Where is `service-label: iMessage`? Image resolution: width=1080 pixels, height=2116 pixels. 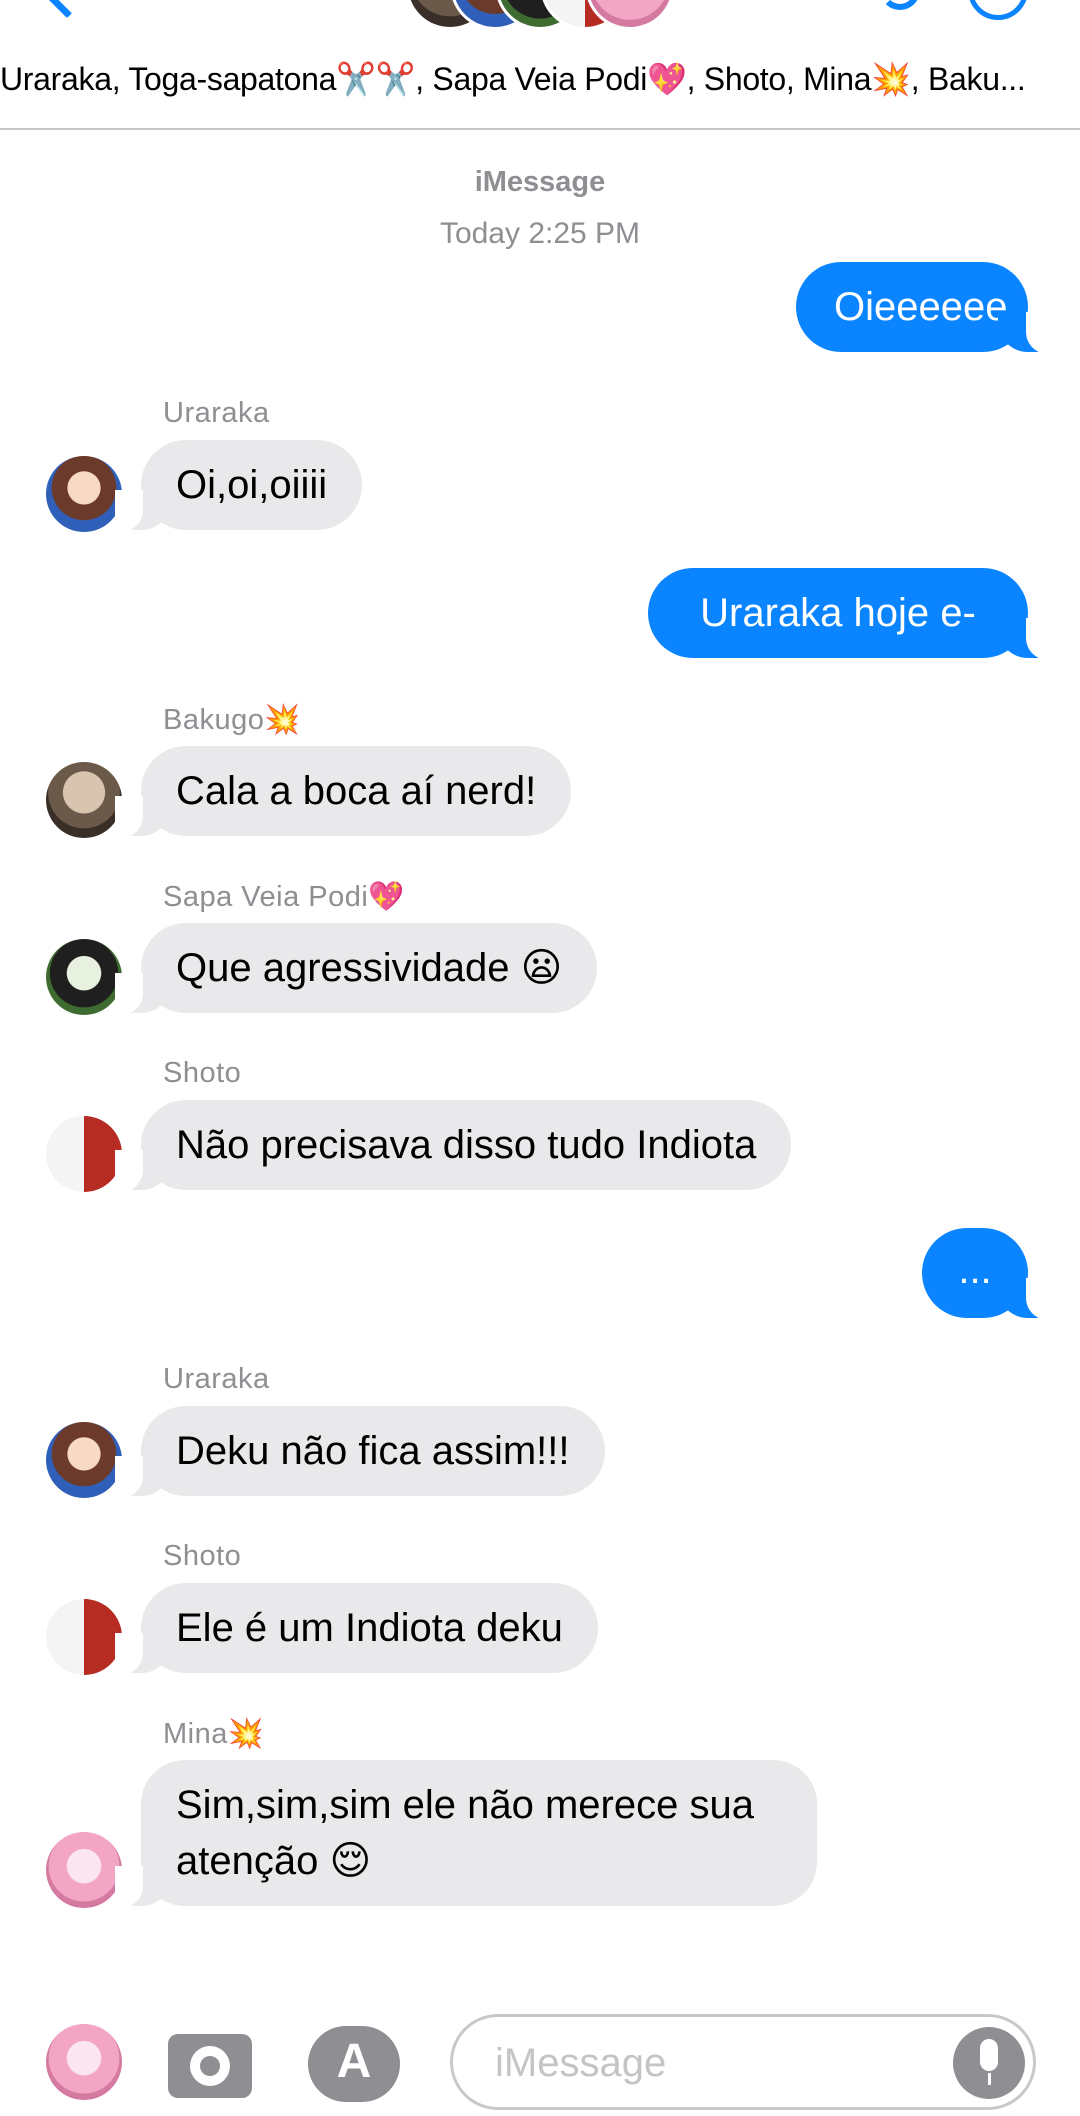 service-label: iMessage is located at coordinates (540, 182).